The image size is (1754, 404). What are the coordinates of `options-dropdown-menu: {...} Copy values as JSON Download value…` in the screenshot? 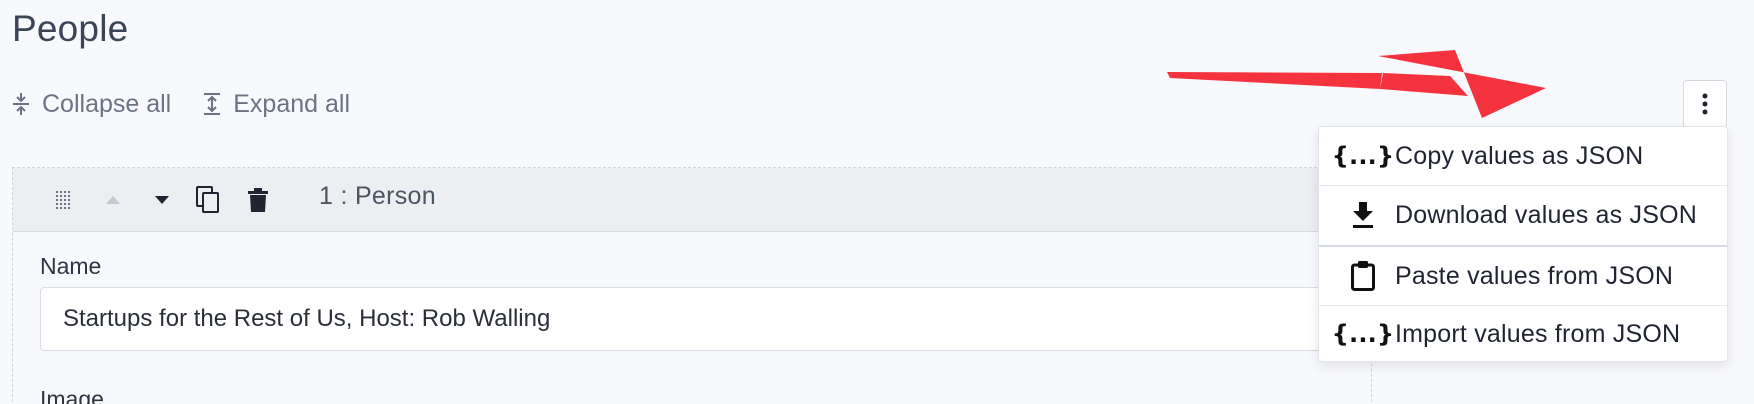 It's located at (1523, 244).